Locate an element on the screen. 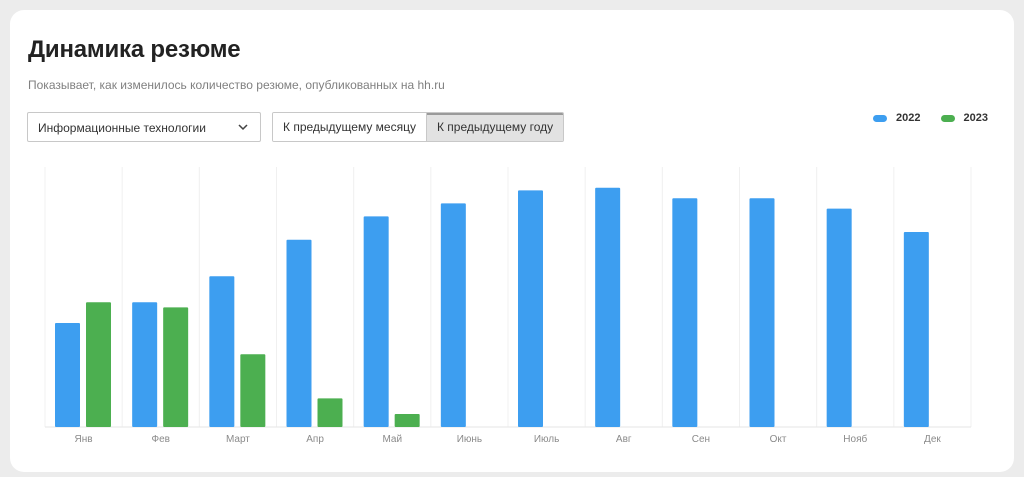  x-tick-label: Янв is located at coordinates (84, 439).